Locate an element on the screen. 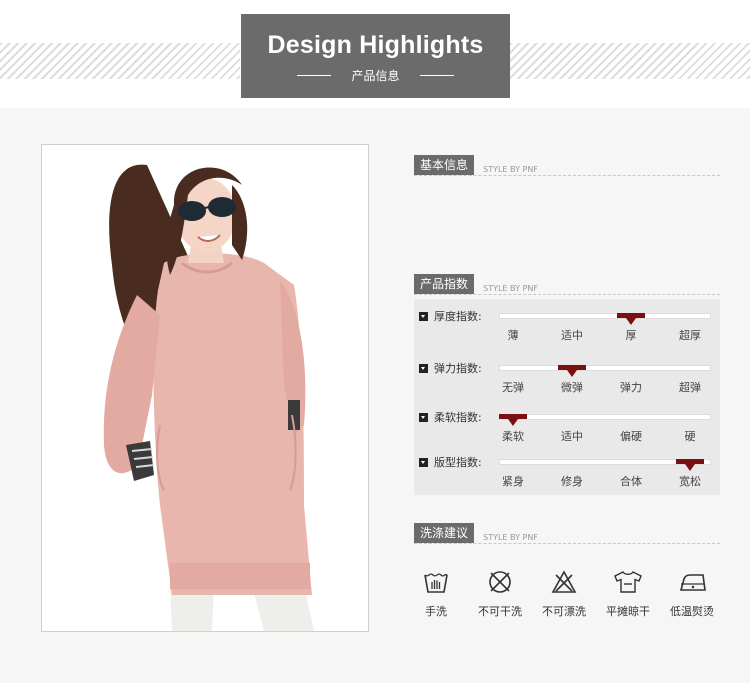 Image resolution: width=750 pixels, height=683 pixels. care-instructions: 手洗 不可干洗 不可漂洗 平摊晾干 低温熨烫 is located at coordinates (569, 600).